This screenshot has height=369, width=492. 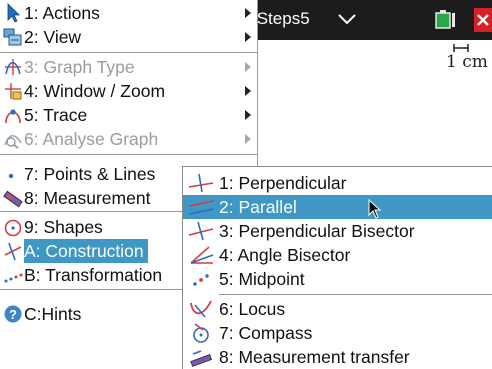 What do you see at coordinates (201, 231) in the screenshot?
I see `perpendicular-bisector-icon` at bounding box center [201, 231].